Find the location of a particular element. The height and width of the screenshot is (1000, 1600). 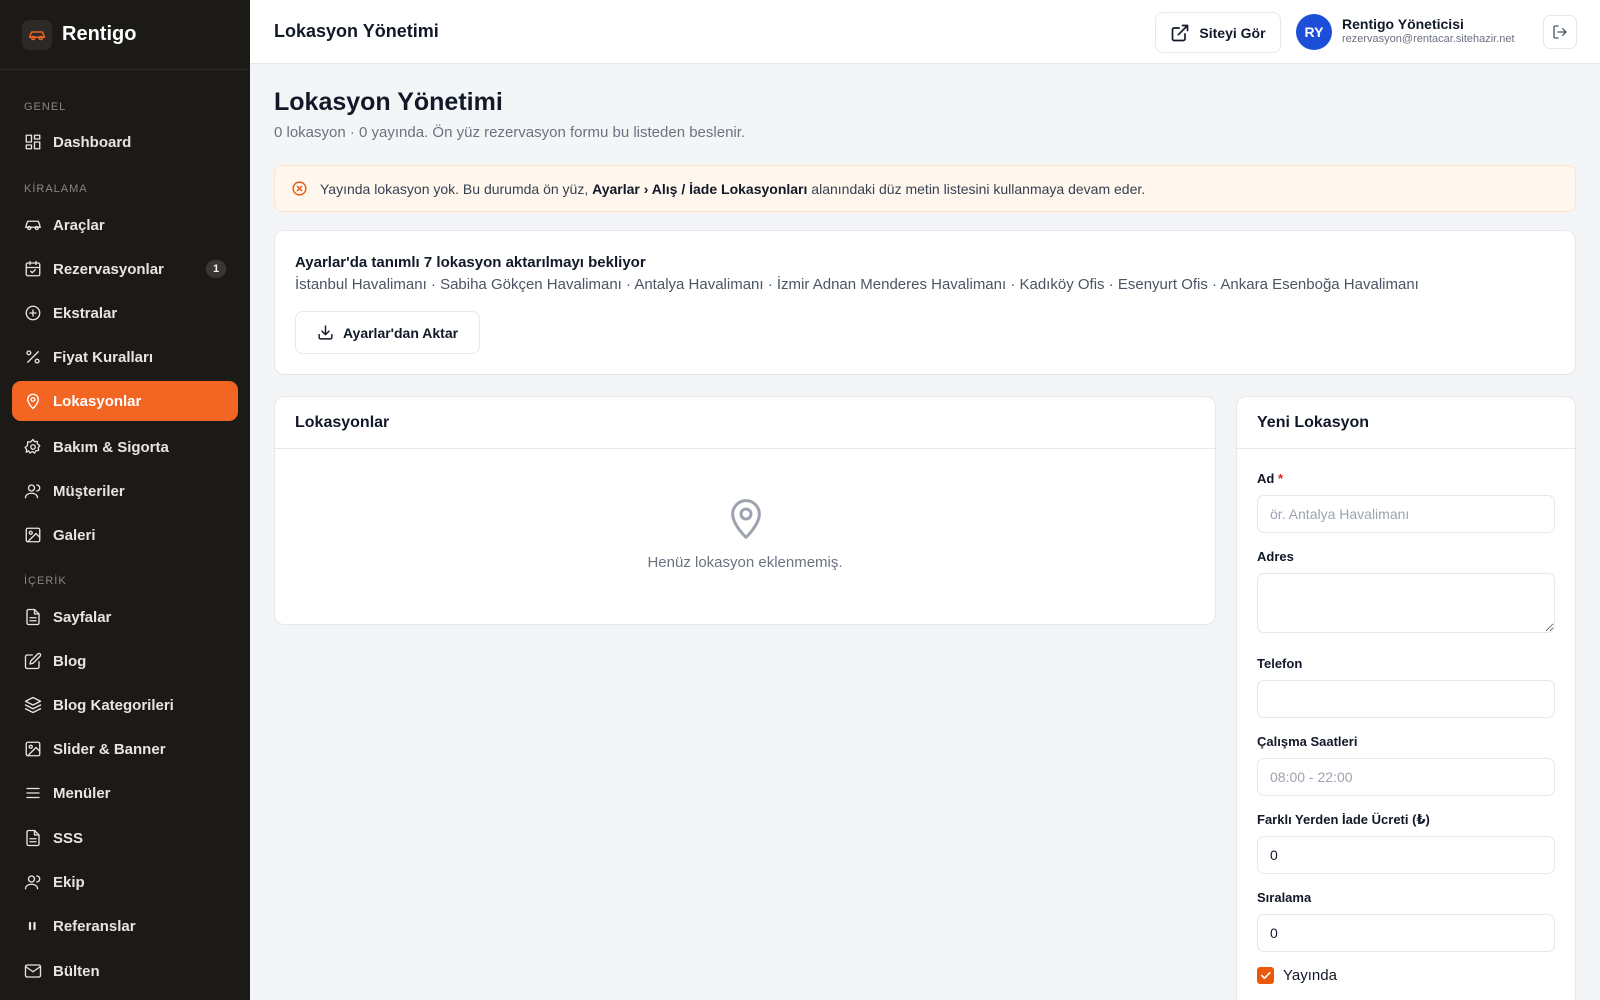

sidebar-item-label: Fiyat Kuralları is located at coordinates (103, 357).